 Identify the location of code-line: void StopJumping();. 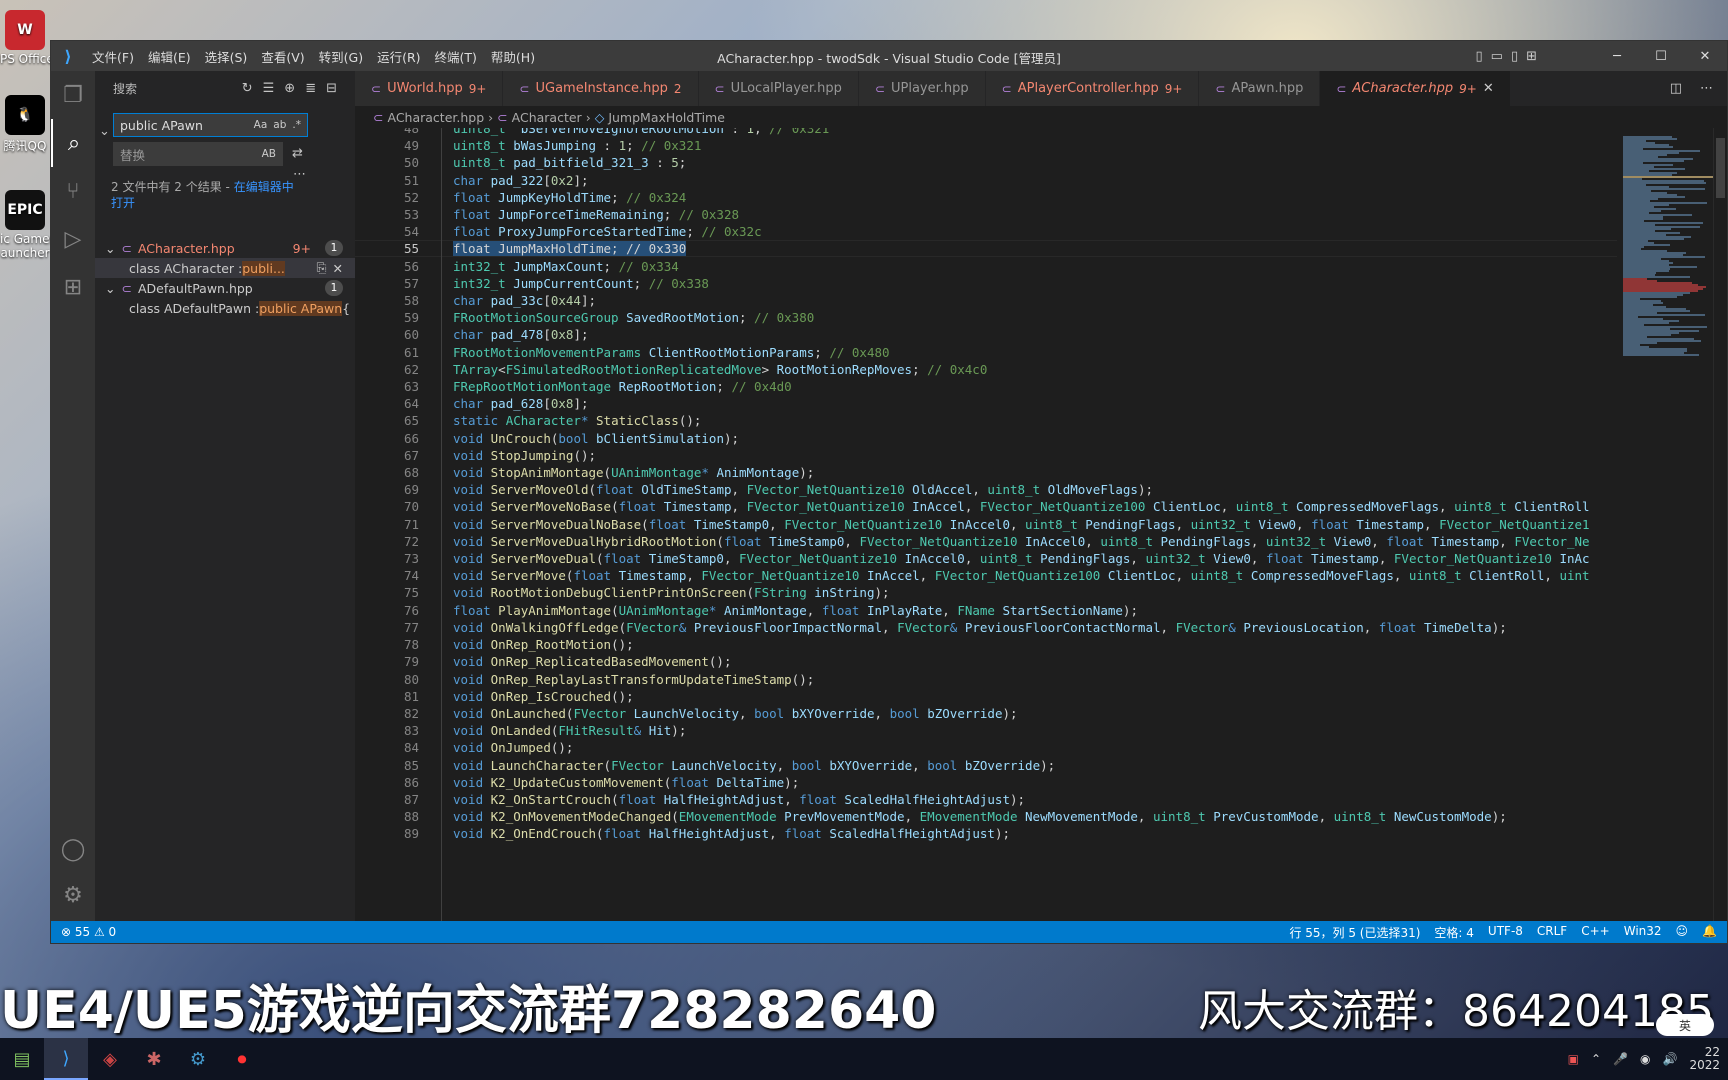
(1021, 455).